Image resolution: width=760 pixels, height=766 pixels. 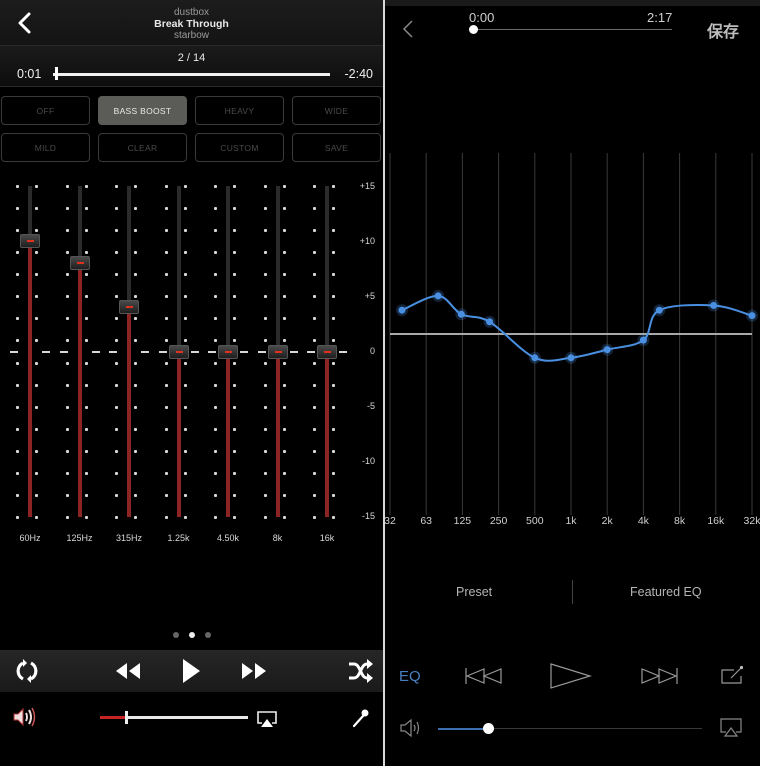 What do you see at coordinates (239, 147) in the screenshot?
I see `preset-custom-button: CUSTOM` at bounding box center [239, 147].